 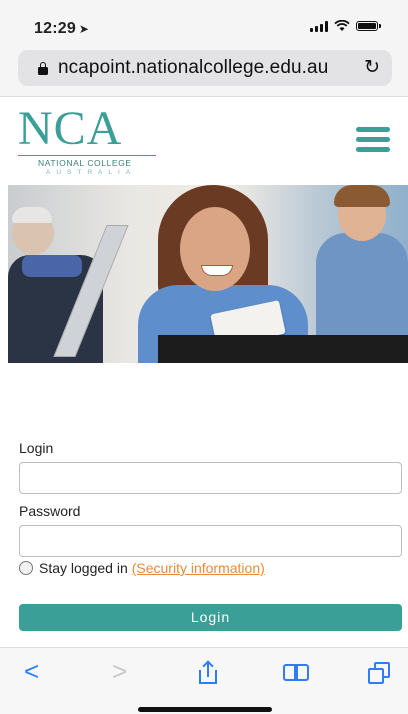 What do you see at coordinates (83, 568) in the screenshot?
I see `stay-logged-in-label: Stay logged in` at bounding box center [83, 568].